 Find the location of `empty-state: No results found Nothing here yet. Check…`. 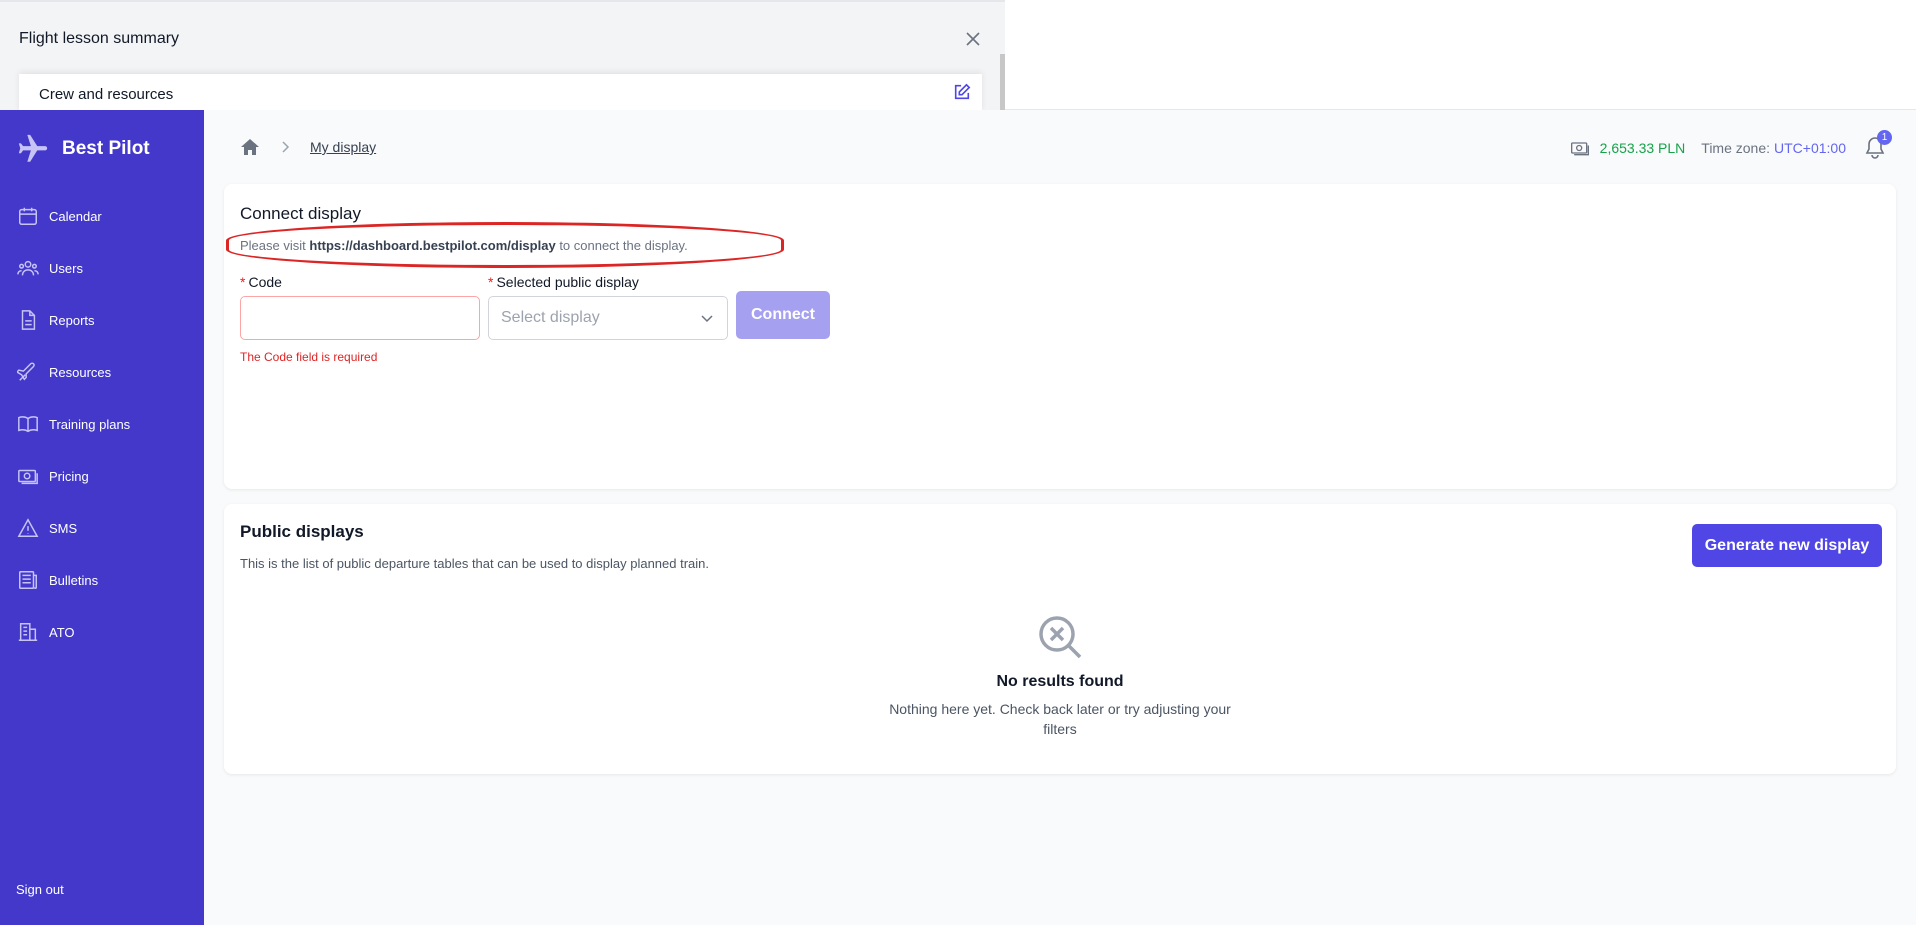

empty-state: No results found Nothing here yet. Check… is located at coordinates (1060, 676).